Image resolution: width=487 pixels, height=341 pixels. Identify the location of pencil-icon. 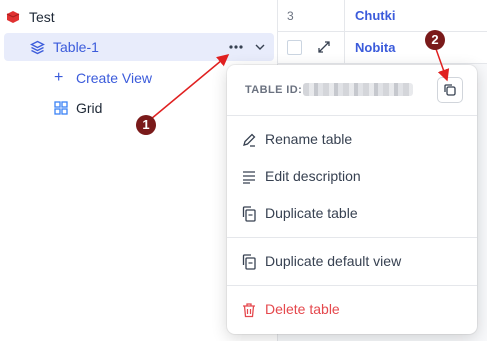
(249, 140).